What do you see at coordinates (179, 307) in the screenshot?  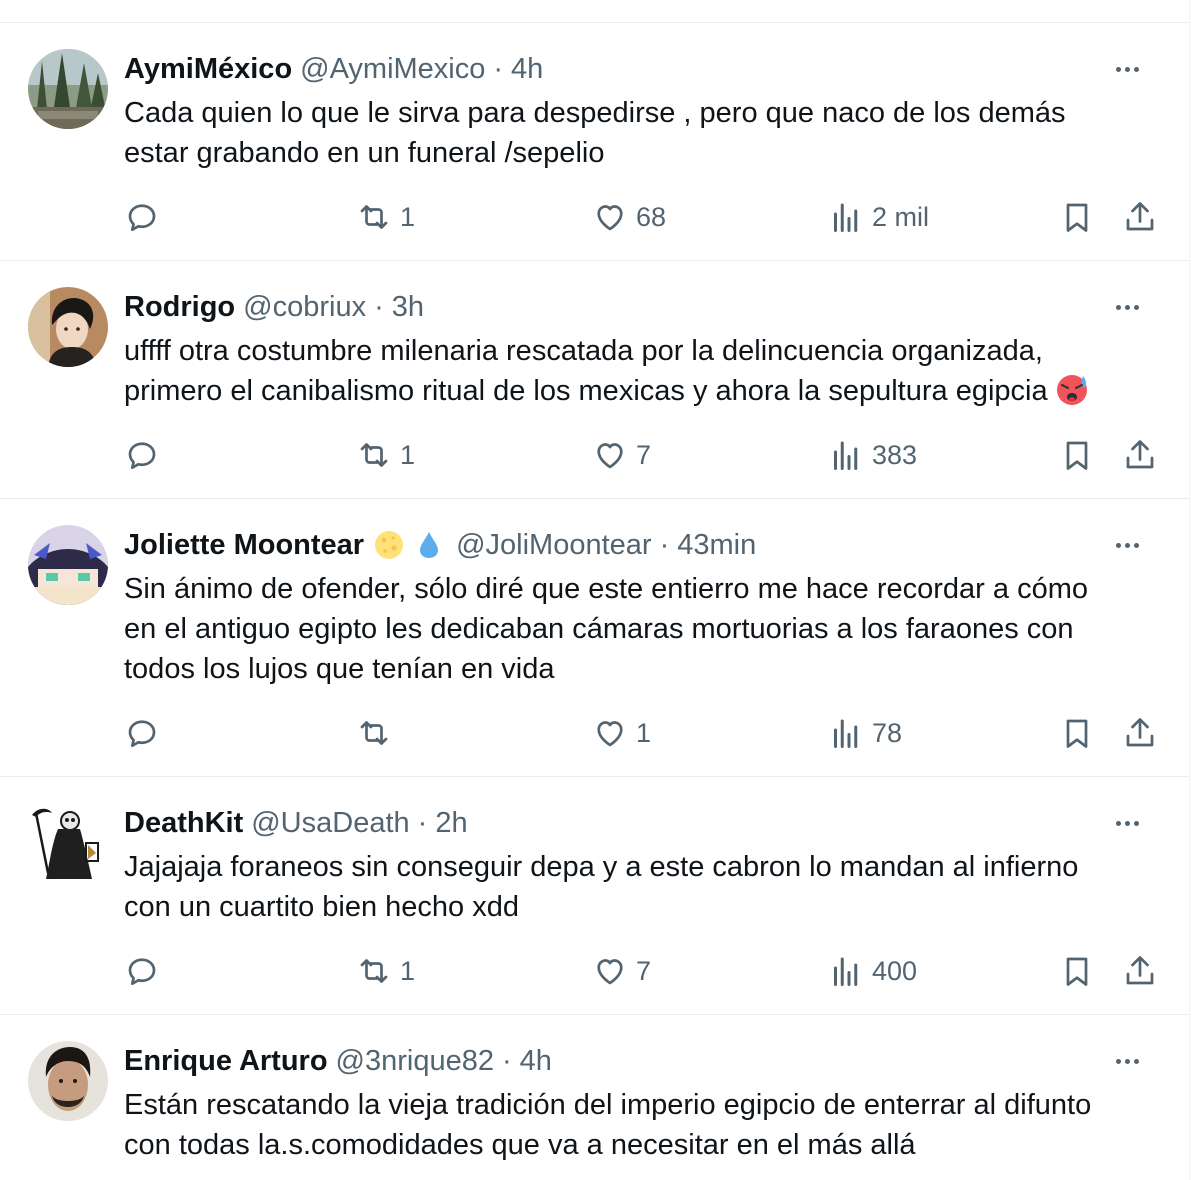 I see `display-name: Rodrigo` at bounding box center [179, 307].